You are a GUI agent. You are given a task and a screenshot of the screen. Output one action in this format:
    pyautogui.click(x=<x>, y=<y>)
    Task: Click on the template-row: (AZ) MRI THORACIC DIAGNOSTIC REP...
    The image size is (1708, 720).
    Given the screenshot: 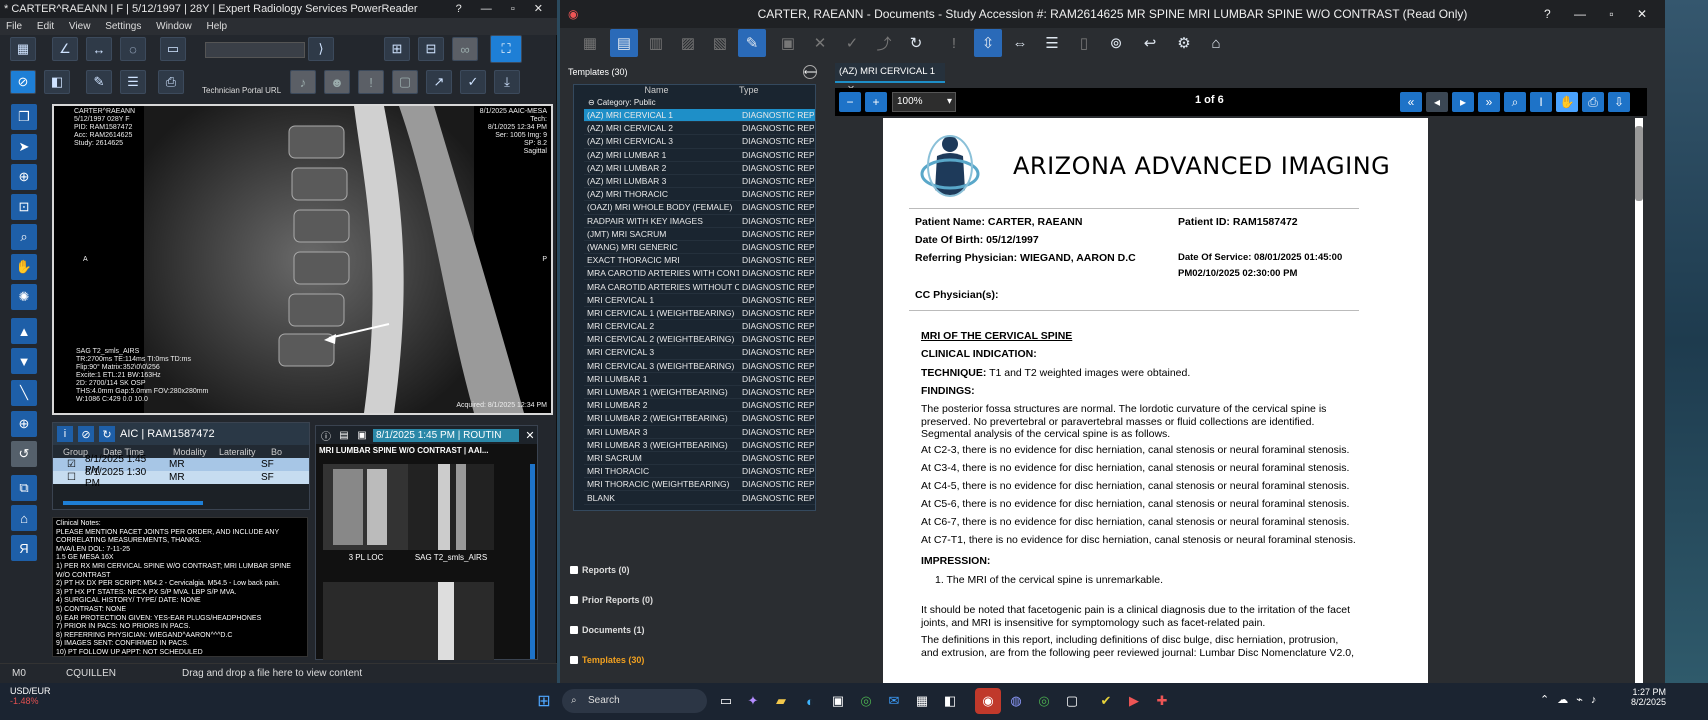 What is the action you would take?
    pyautogui.click(x=699, y=195)
    